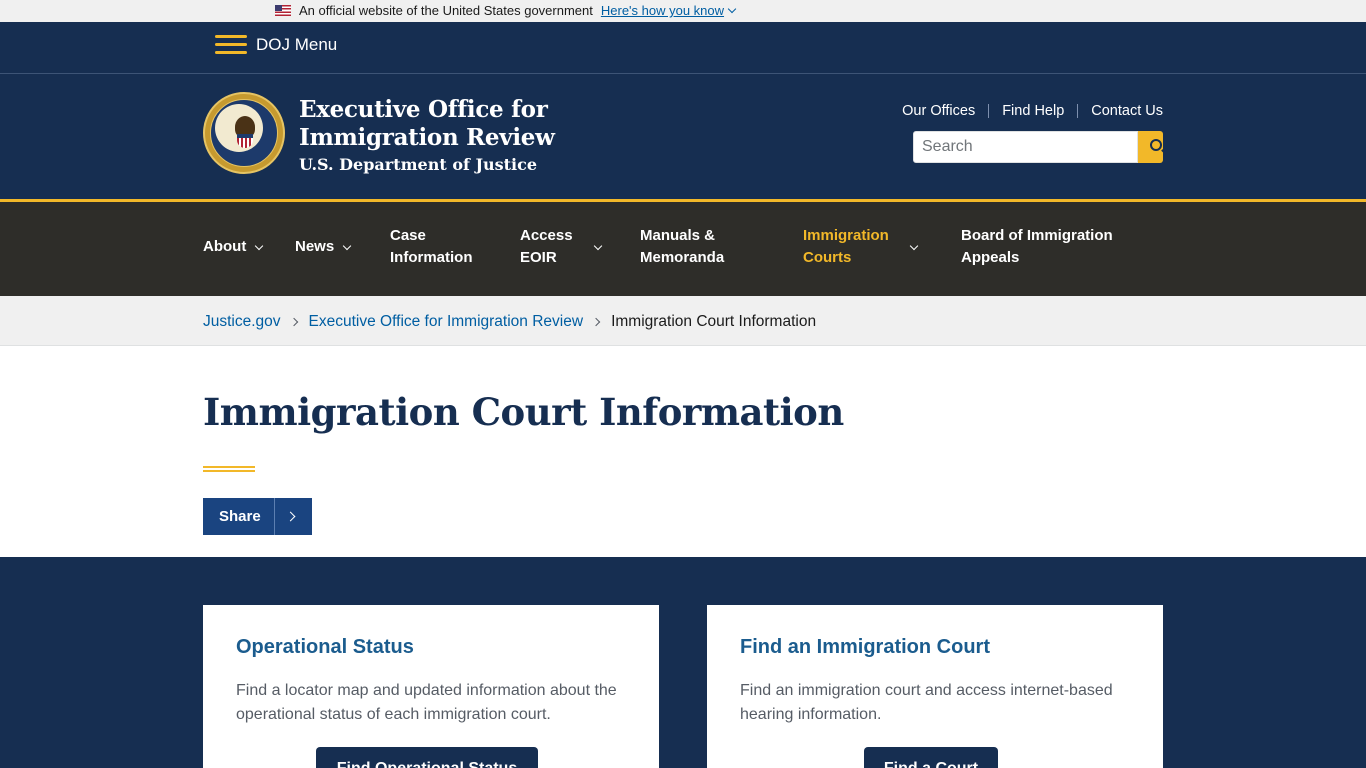 Image resolution: width=1366 pixels, height=768 pixels. I want to click on breadcrumb-justice-gov: Justice.gov, so click(242, 322).